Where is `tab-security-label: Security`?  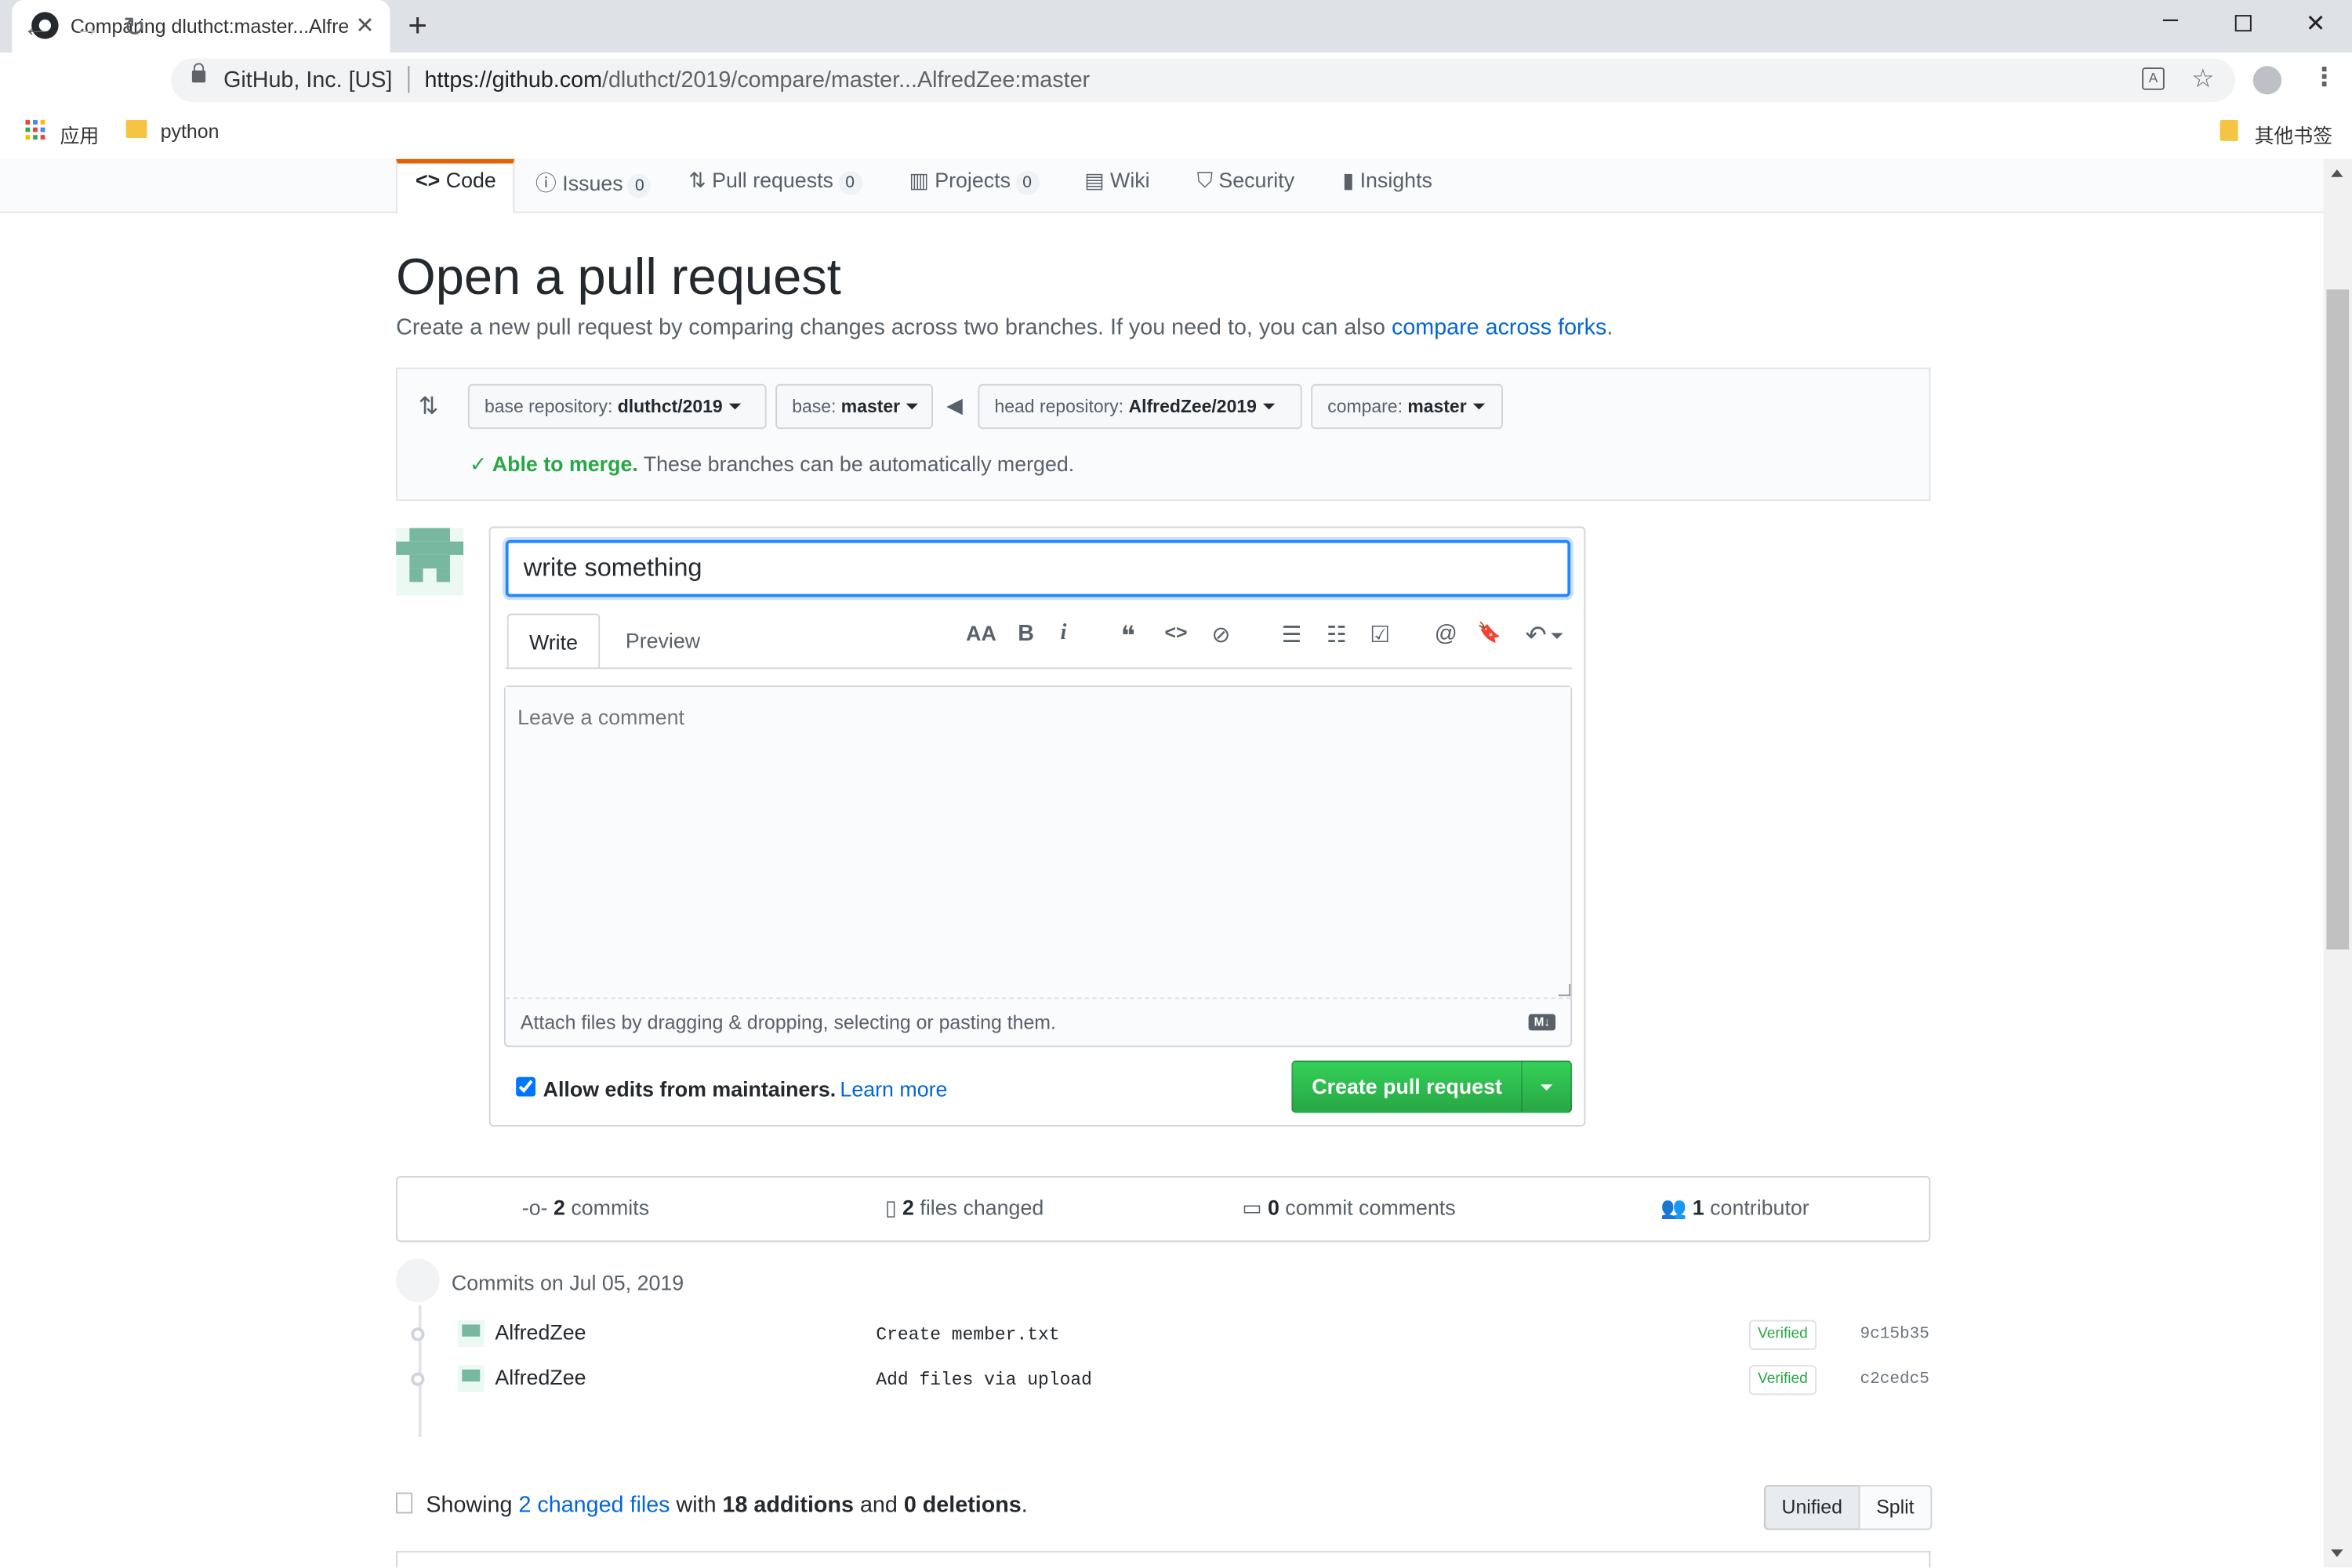
tab-security-label: Security is located at coordinates (1256, 180).